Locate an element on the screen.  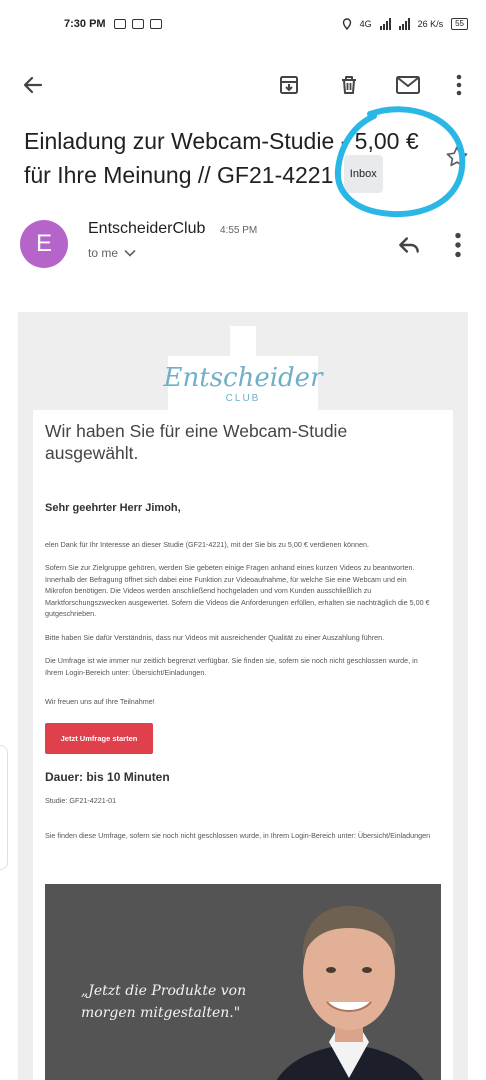
email-time: 4:55 PM is located at coordinates (239, 230).